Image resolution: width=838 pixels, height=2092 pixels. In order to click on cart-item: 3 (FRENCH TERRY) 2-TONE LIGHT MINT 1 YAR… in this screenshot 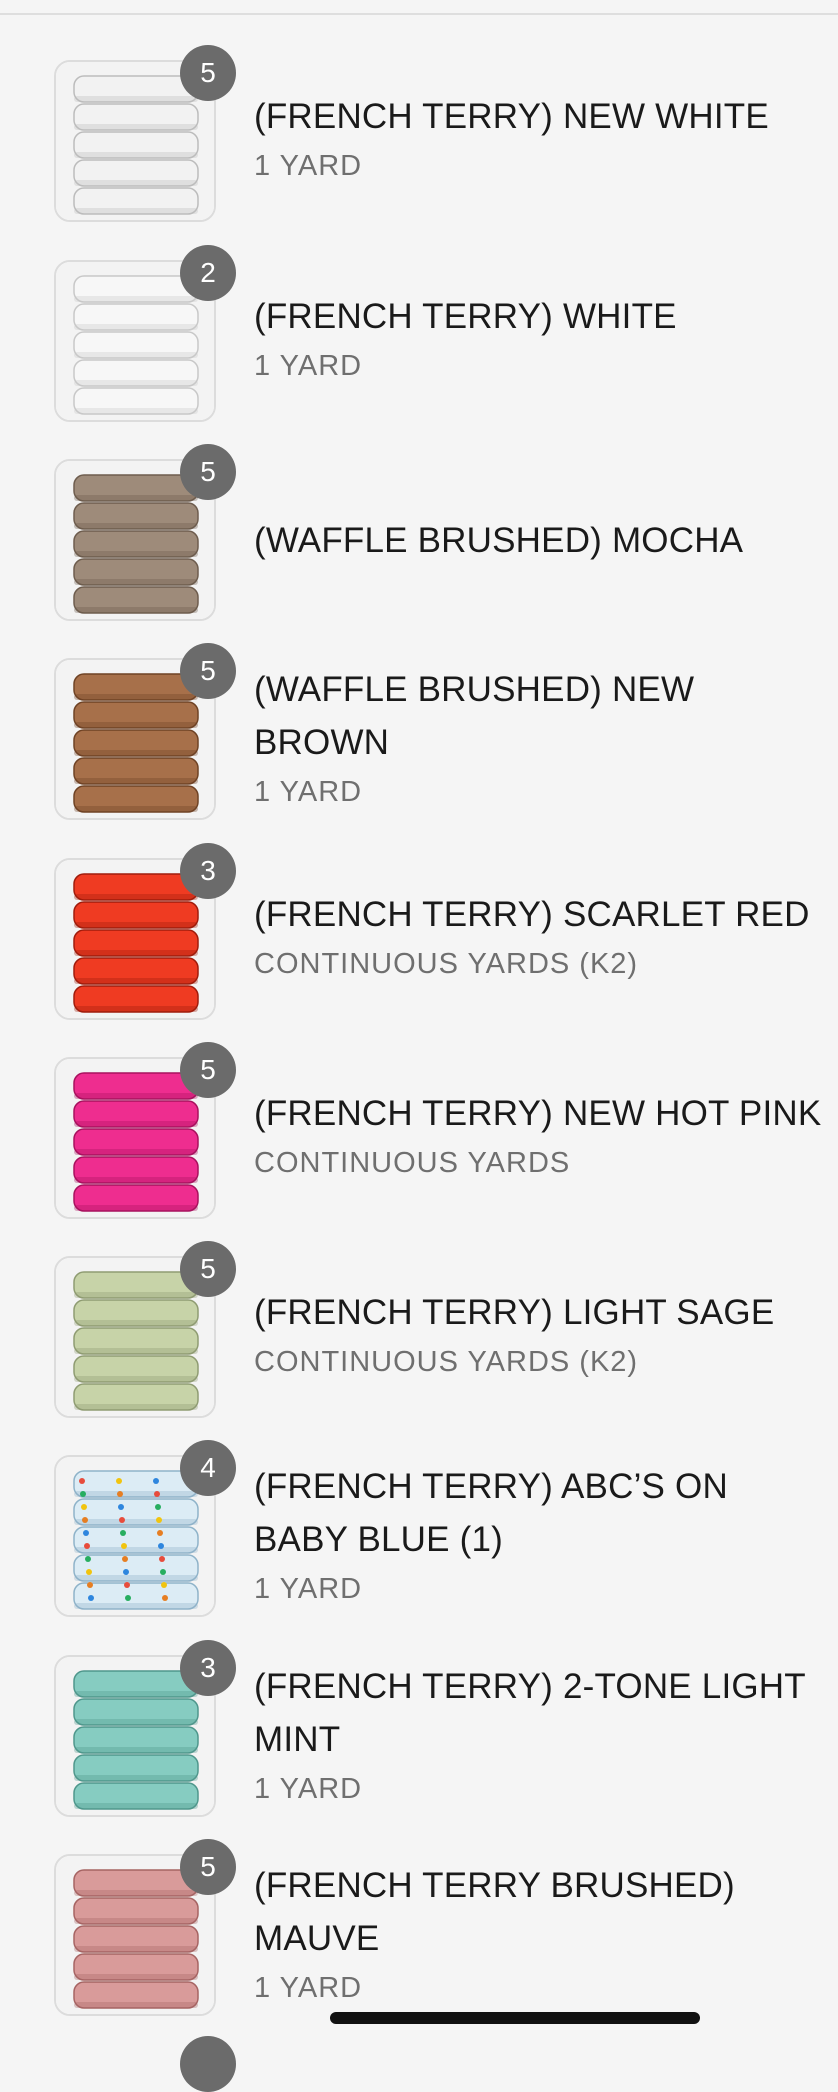, I will do `click(419, 1730)`.